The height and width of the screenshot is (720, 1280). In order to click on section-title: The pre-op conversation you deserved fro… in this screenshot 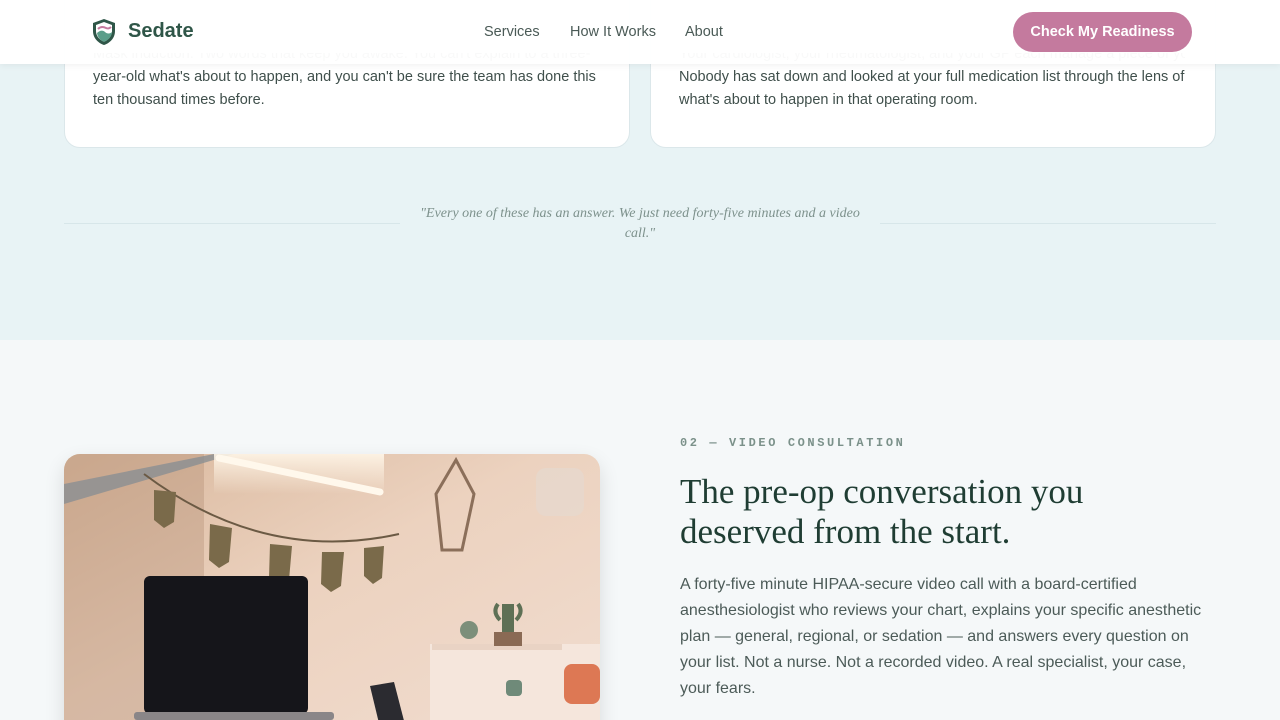, I will do `click(882, 511)`.